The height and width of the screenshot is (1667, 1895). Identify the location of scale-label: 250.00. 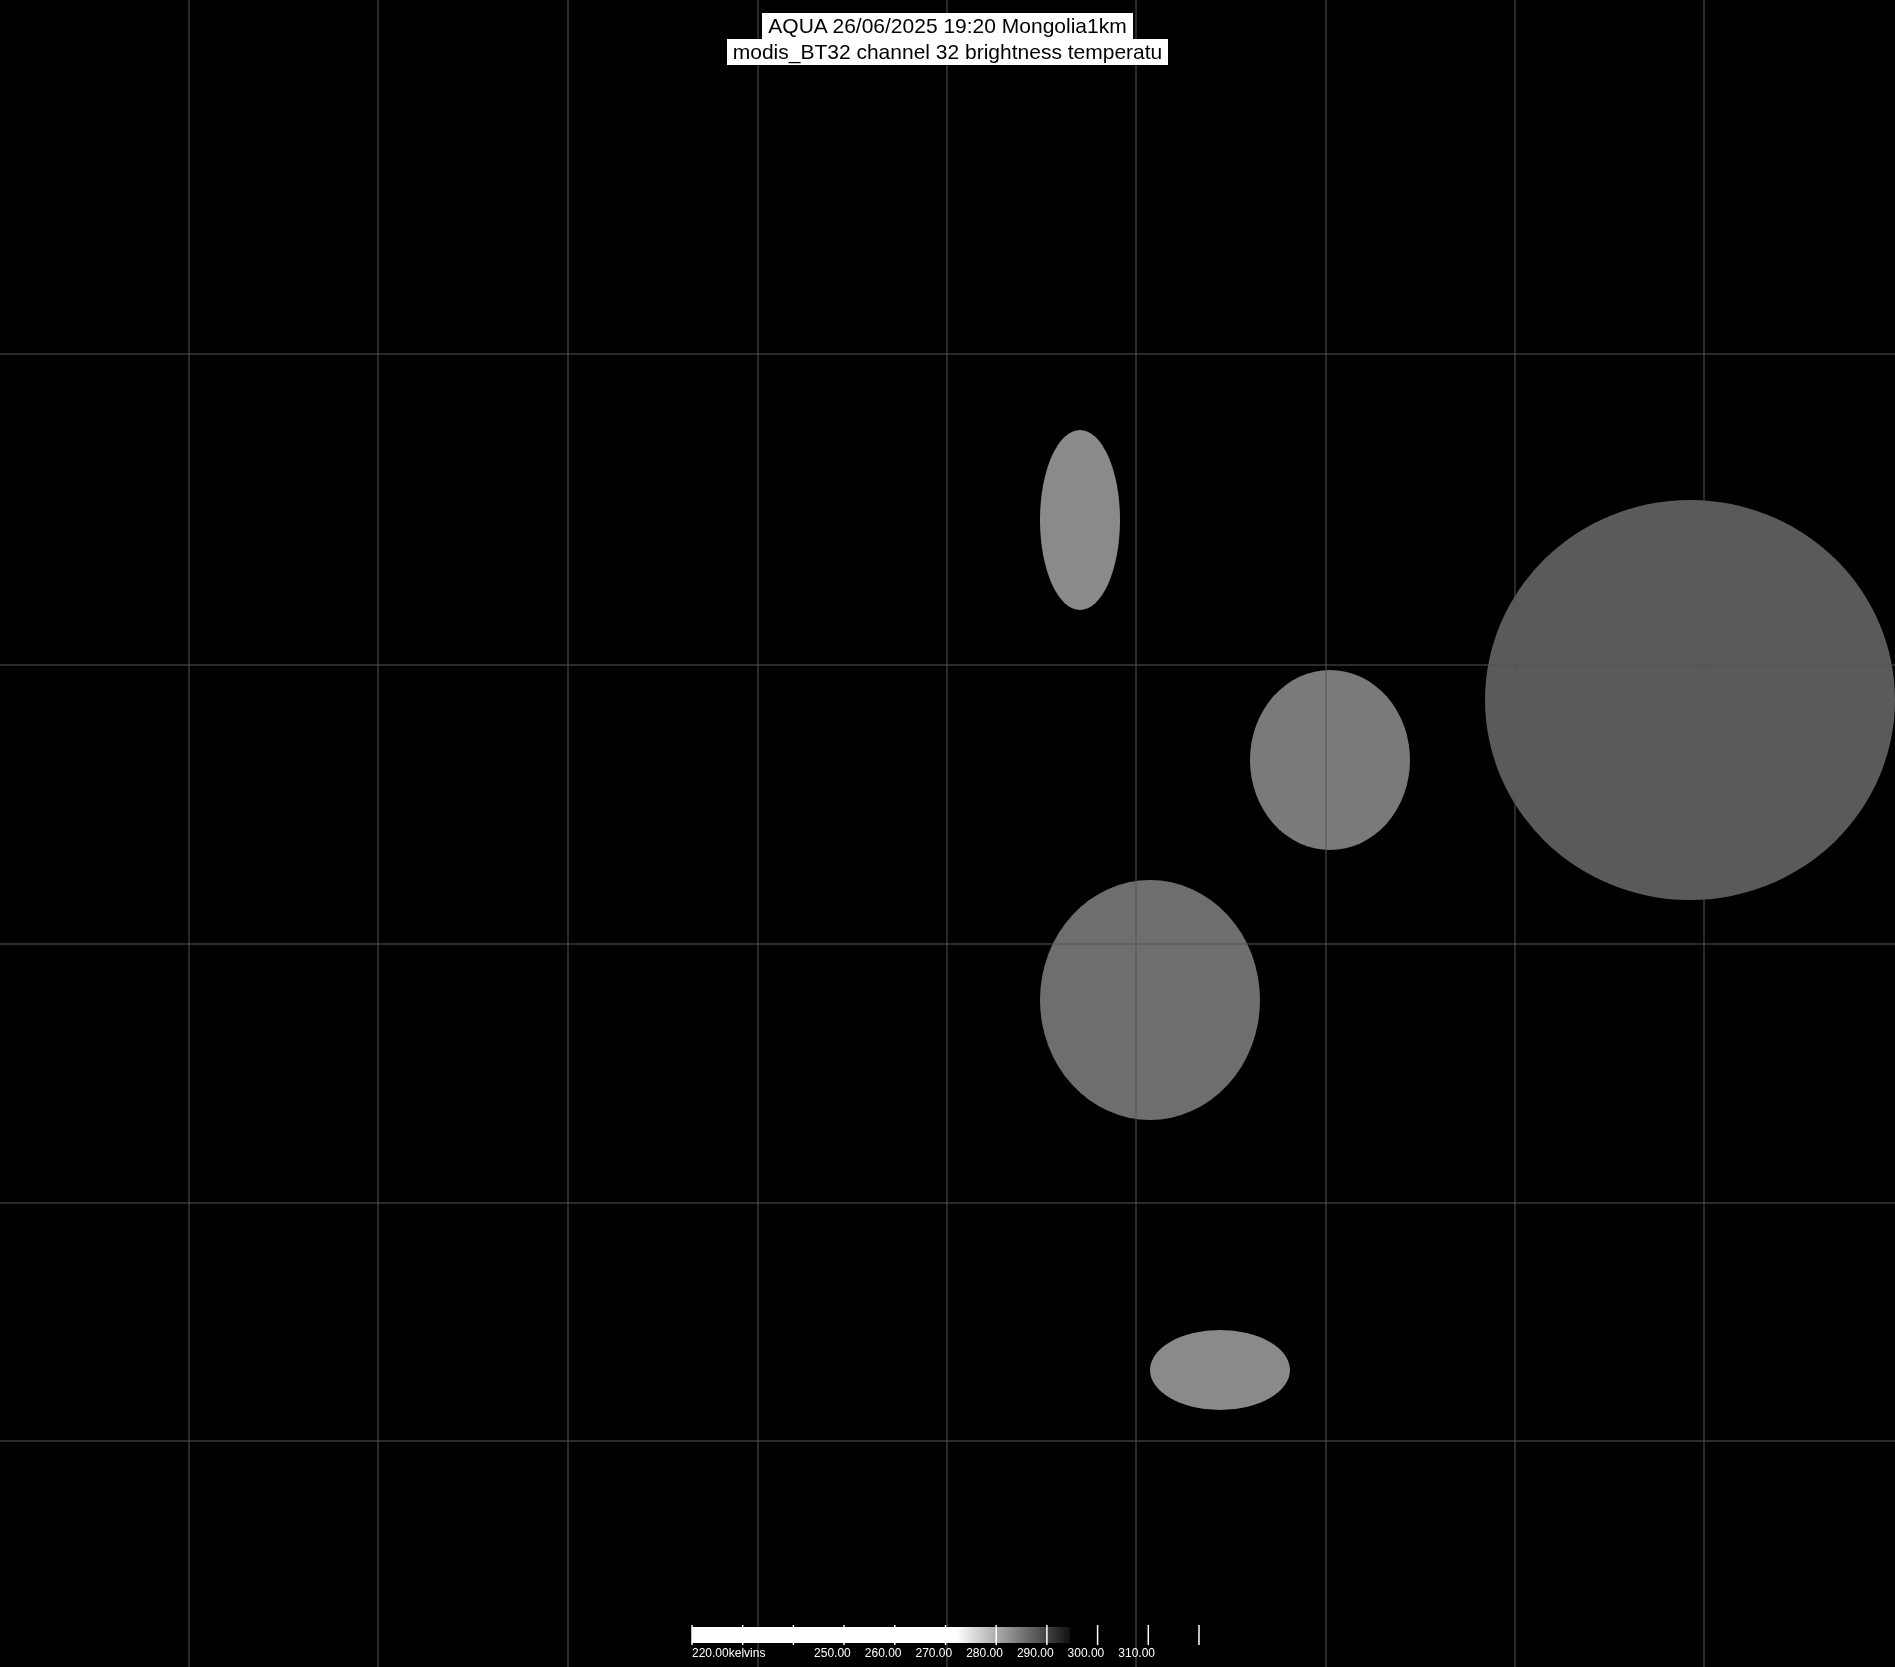
(832, 1653).